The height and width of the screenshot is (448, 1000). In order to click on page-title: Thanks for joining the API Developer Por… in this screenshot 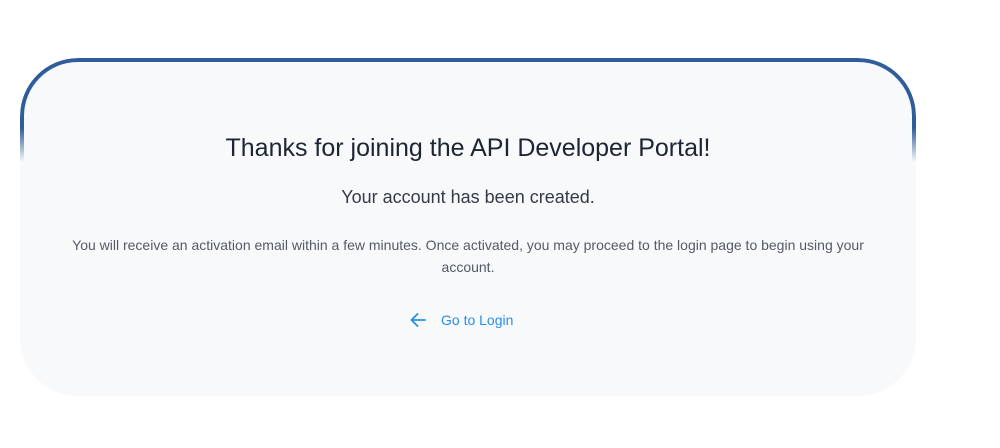, I will do `click(468, 148)`.